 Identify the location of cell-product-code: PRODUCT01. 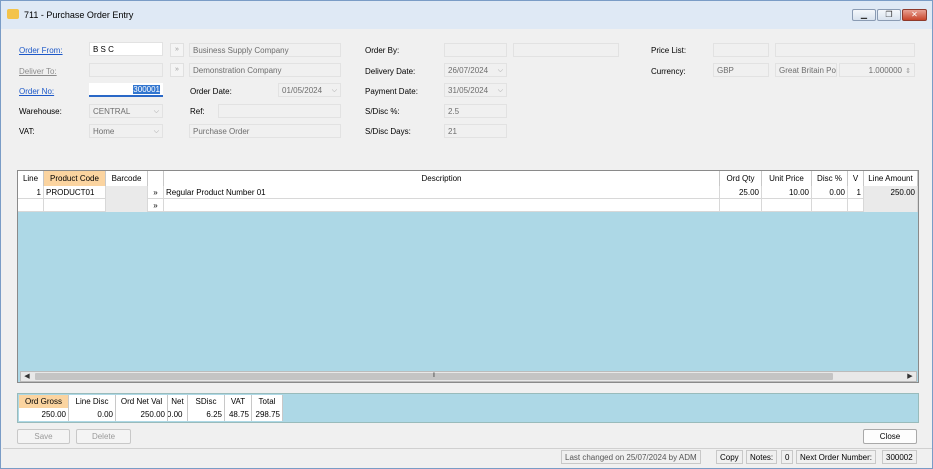
(75, 192).